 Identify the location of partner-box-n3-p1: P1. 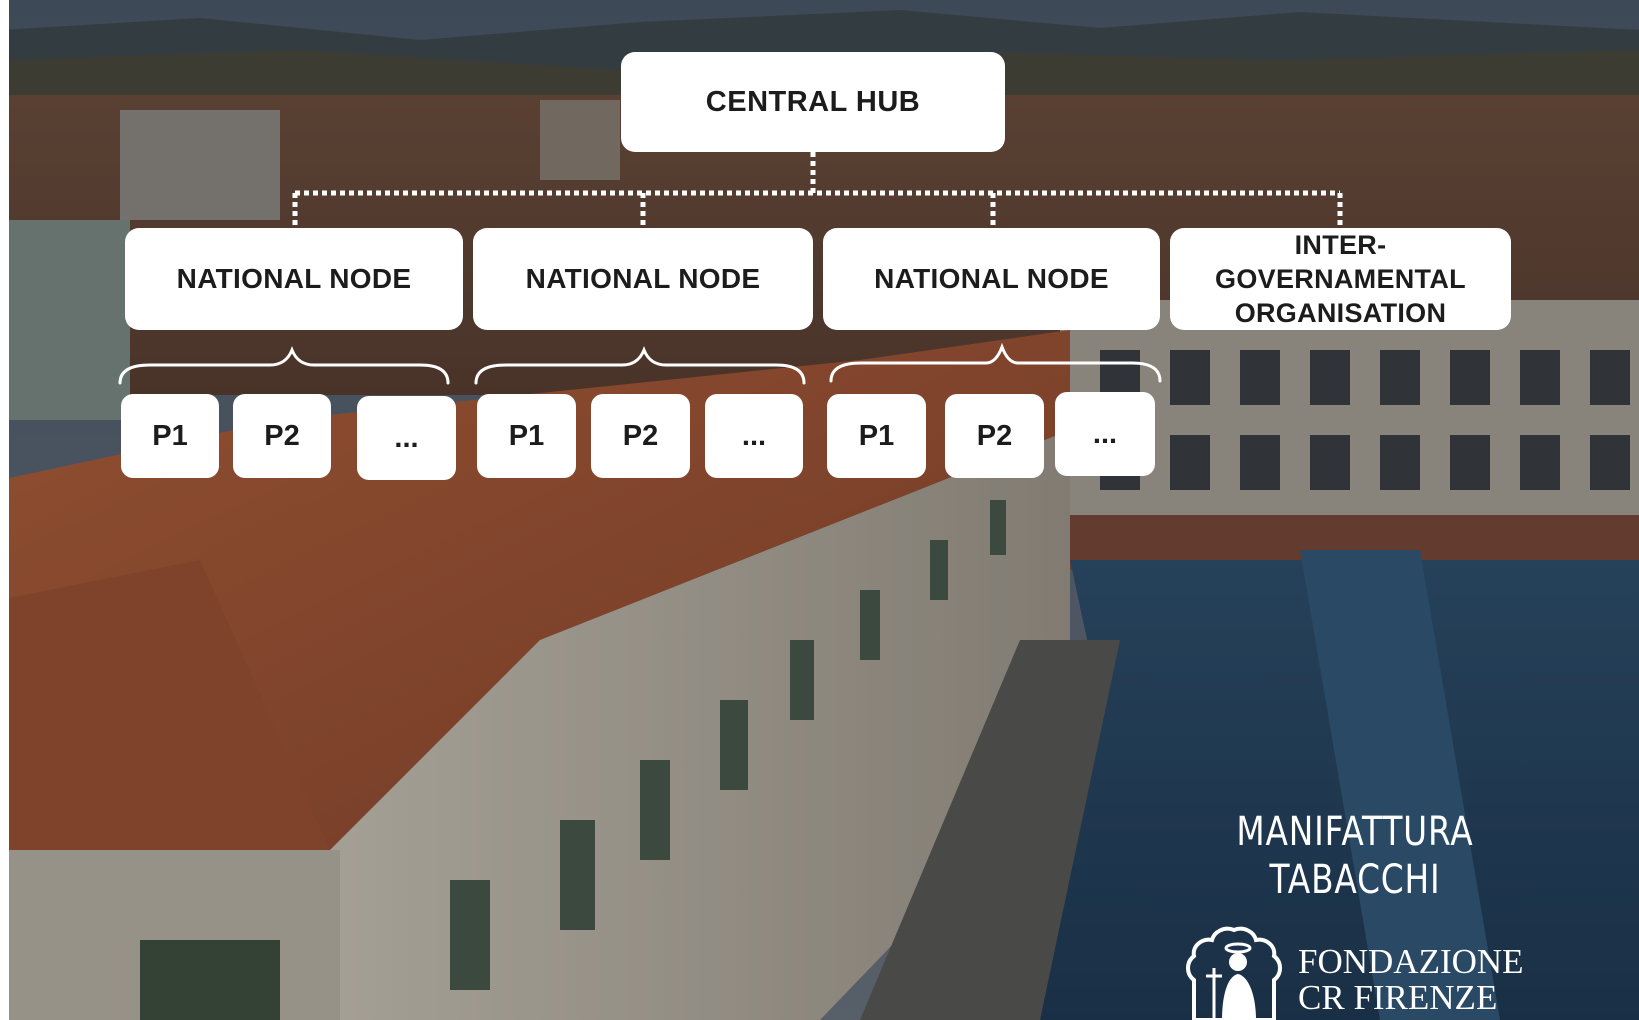
(876, 436).